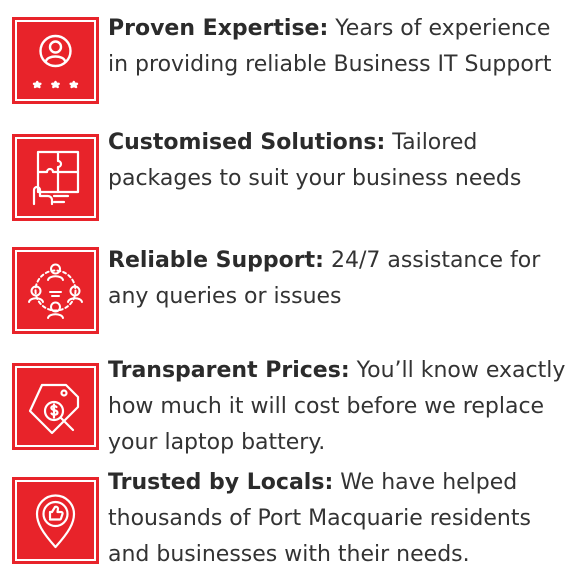 Image resolution: width=573 pixels, height=574 pixels. I want to click on feature-title: Reliable Support:, so click(216, 260).